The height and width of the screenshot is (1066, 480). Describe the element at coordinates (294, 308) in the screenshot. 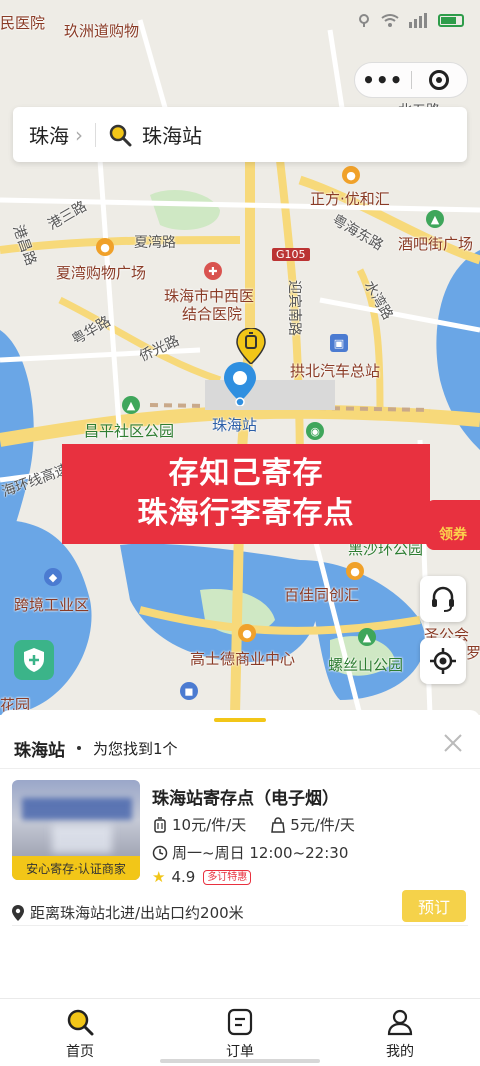

I see `map-label-yingbin: 迎宾南路` at that location.